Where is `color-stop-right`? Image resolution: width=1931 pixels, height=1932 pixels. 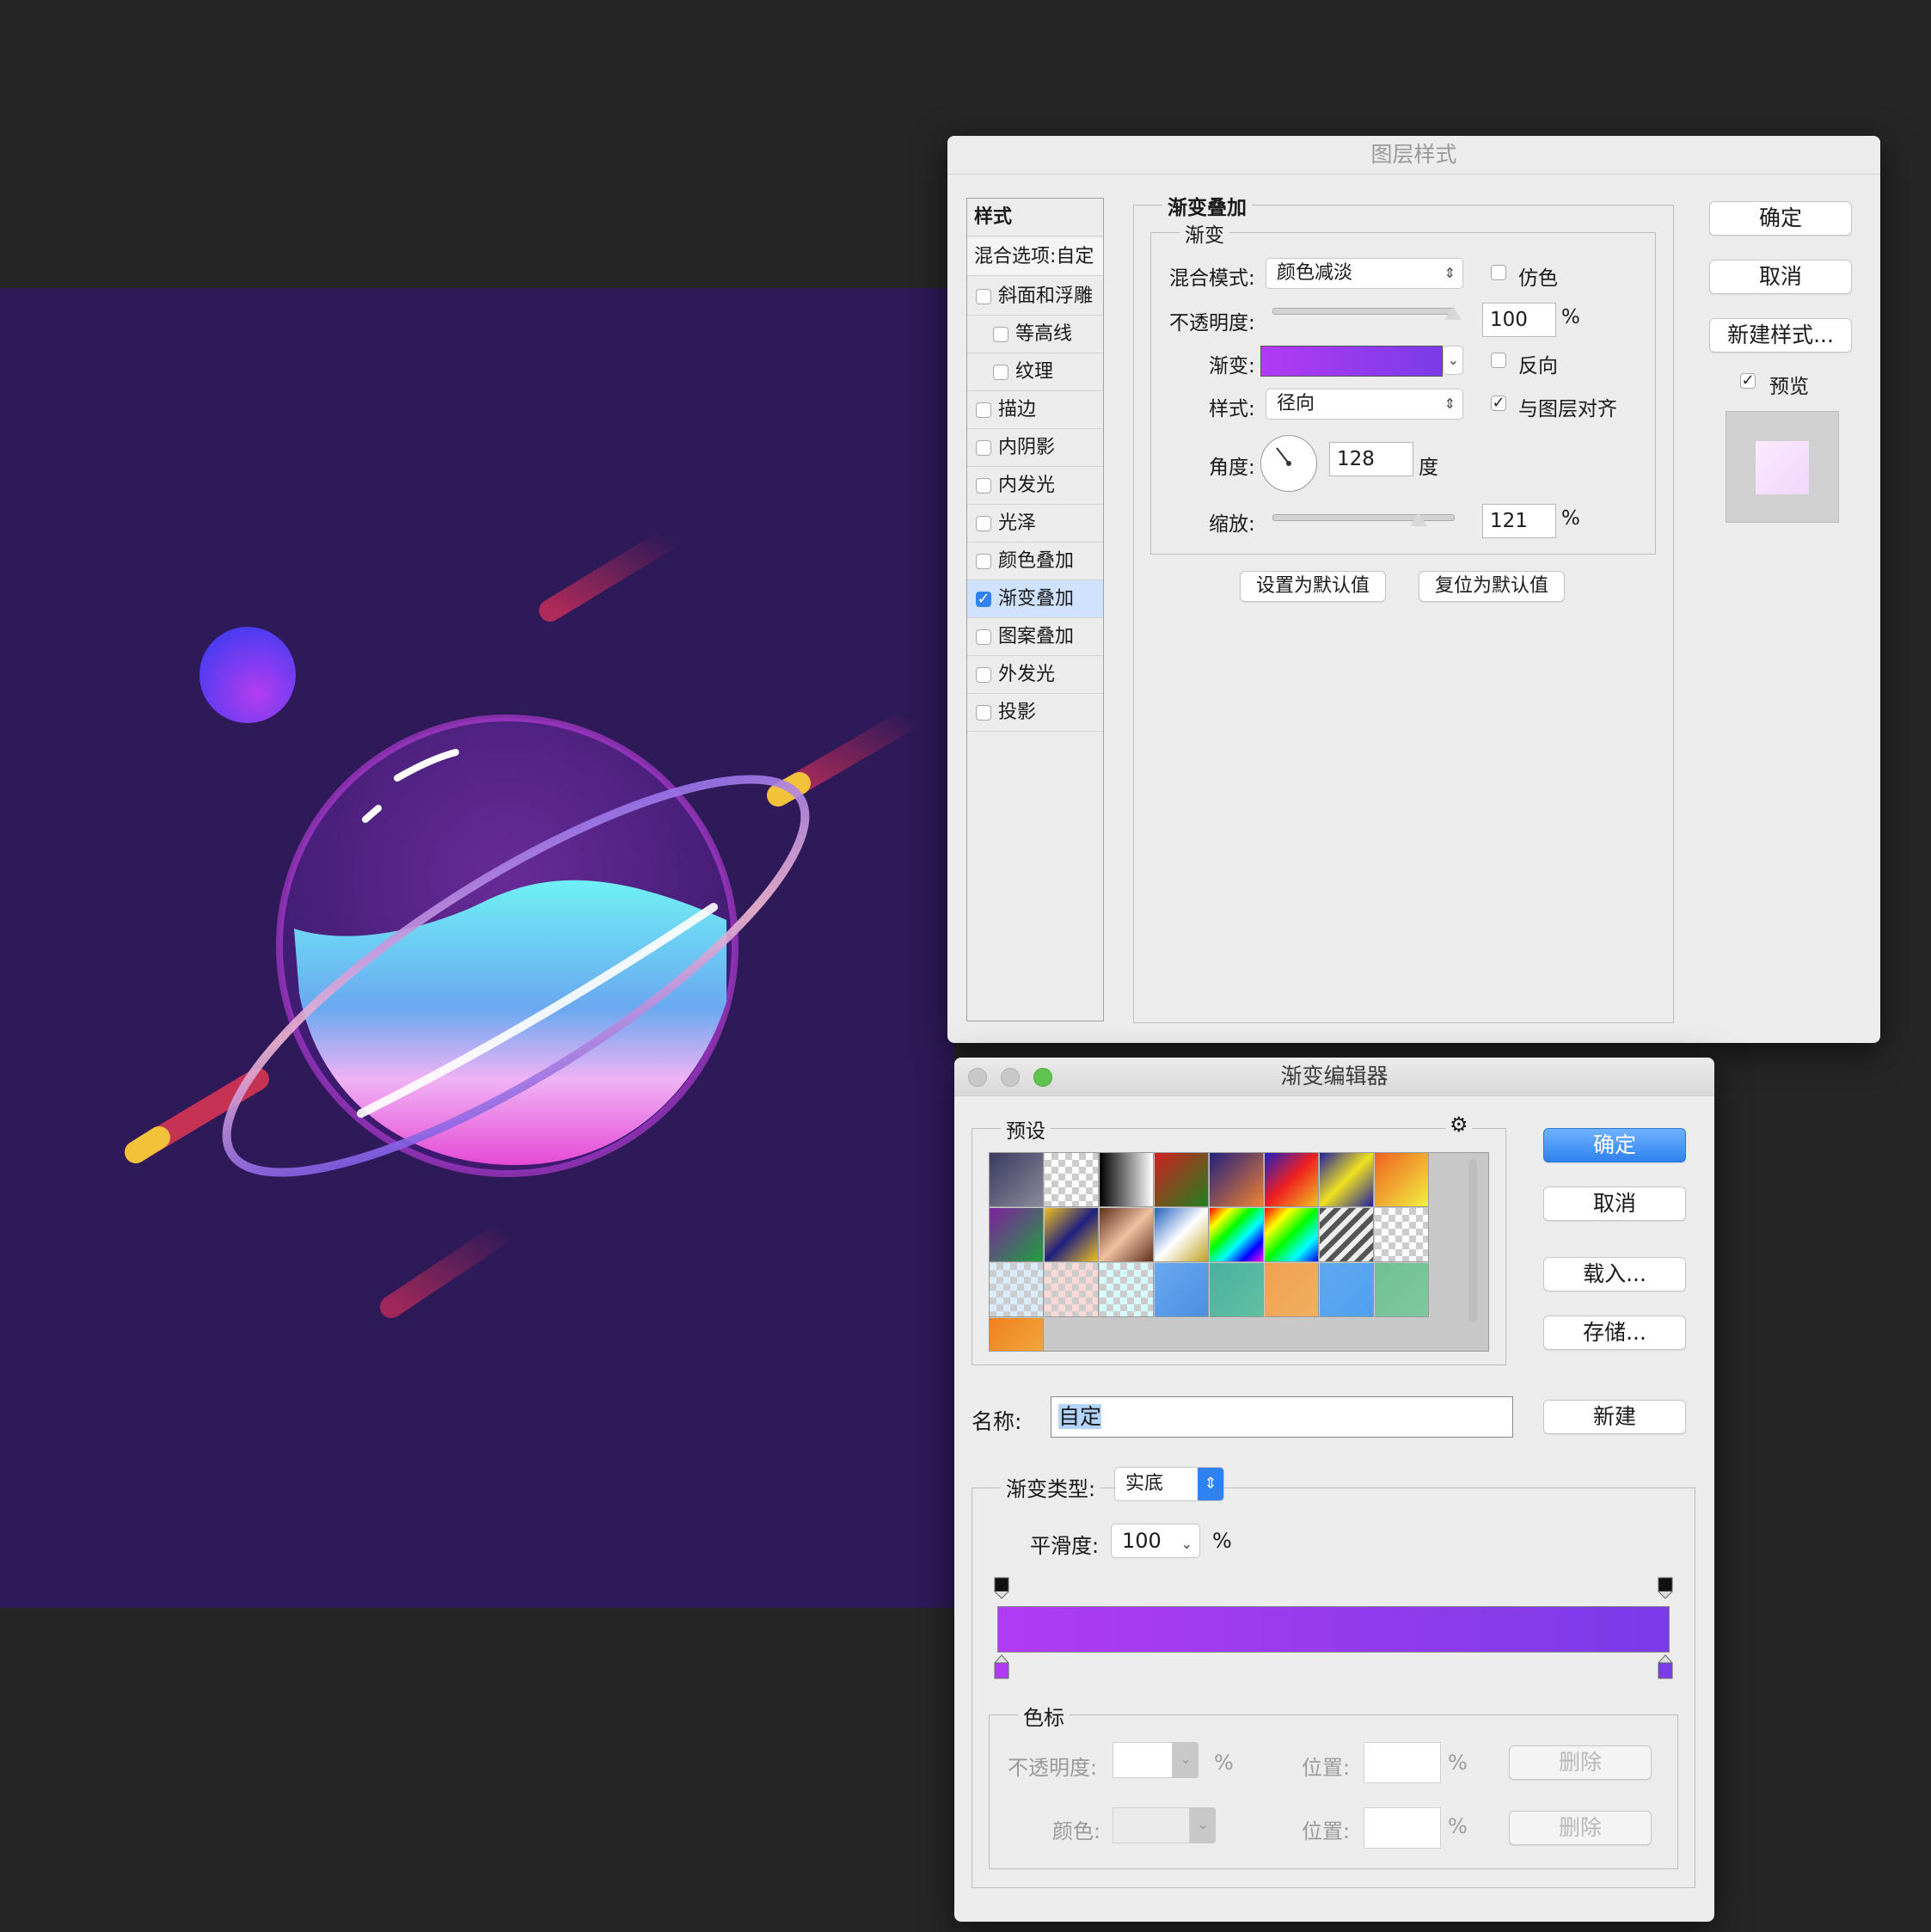 color-stop-right is located at coordinates (1665, 1666).